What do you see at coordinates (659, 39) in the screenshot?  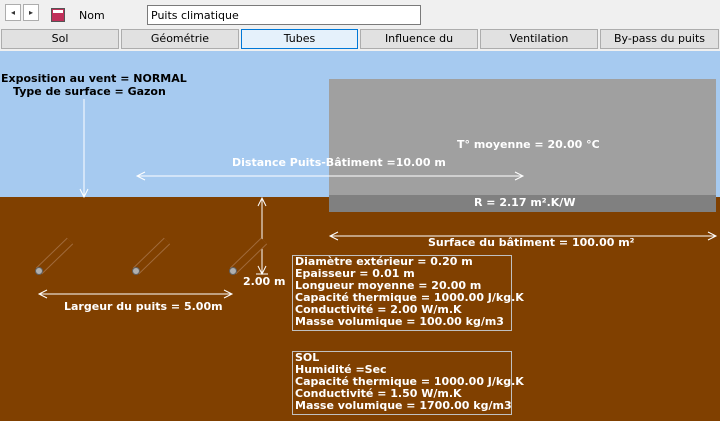 I see `tab-bypass-puits: By-pass du puits` at bounding box center [659, 39].